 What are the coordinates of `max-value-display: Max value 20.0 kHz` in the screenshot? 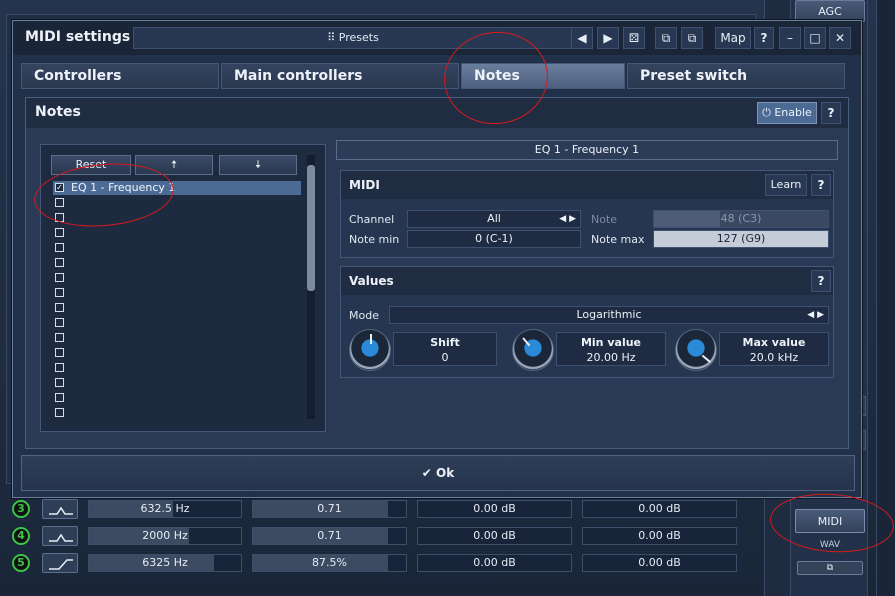 It's located at (774, 349).